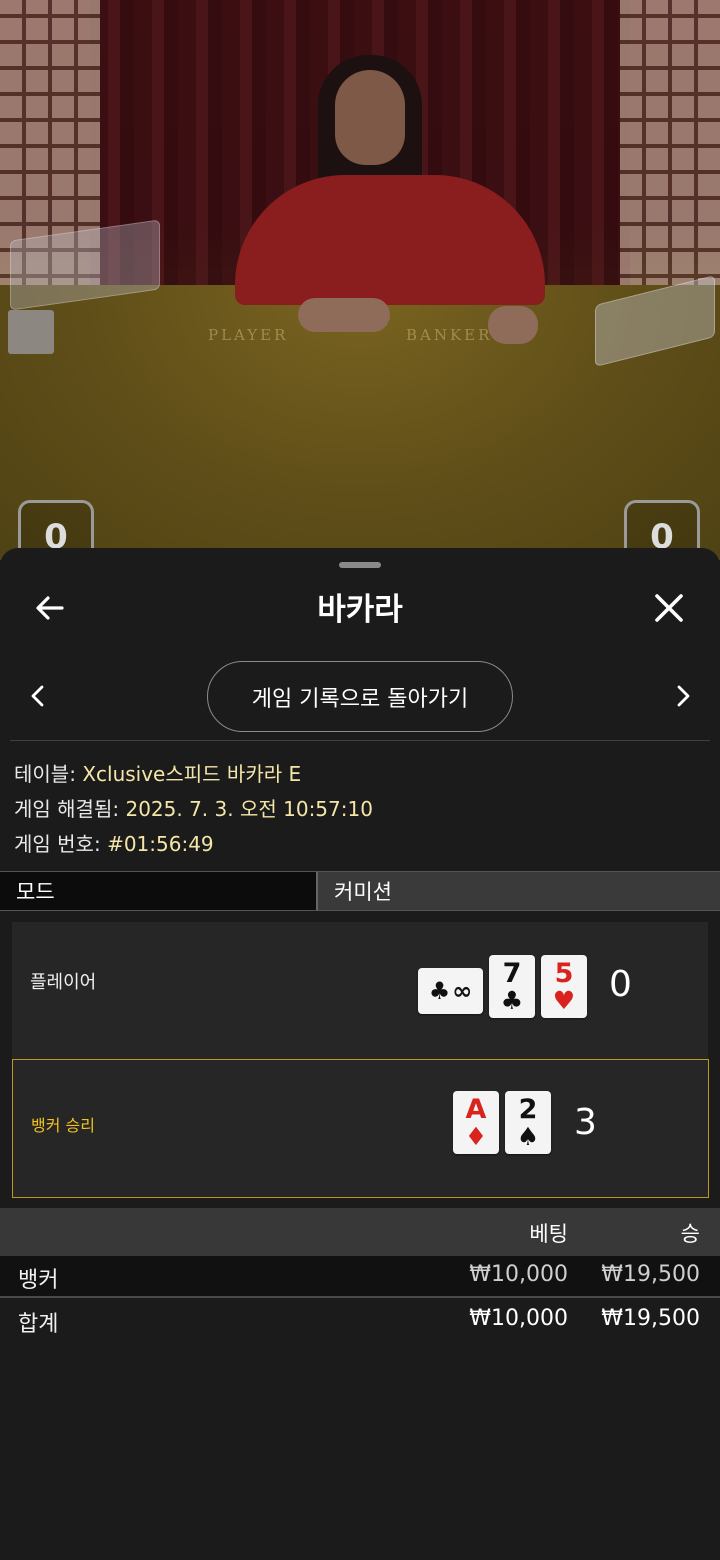  What do you see at coordinates (360, 696) in the screenshot?
I see `back-to-history-button: 게임 기록으로 돌아가기` at bounding box center [360, 696].